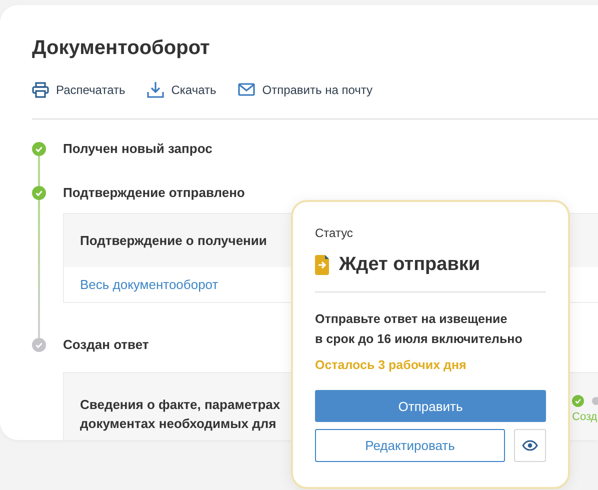  I want to click on step-title: Подтверждение отправлено, so click(154, 193).